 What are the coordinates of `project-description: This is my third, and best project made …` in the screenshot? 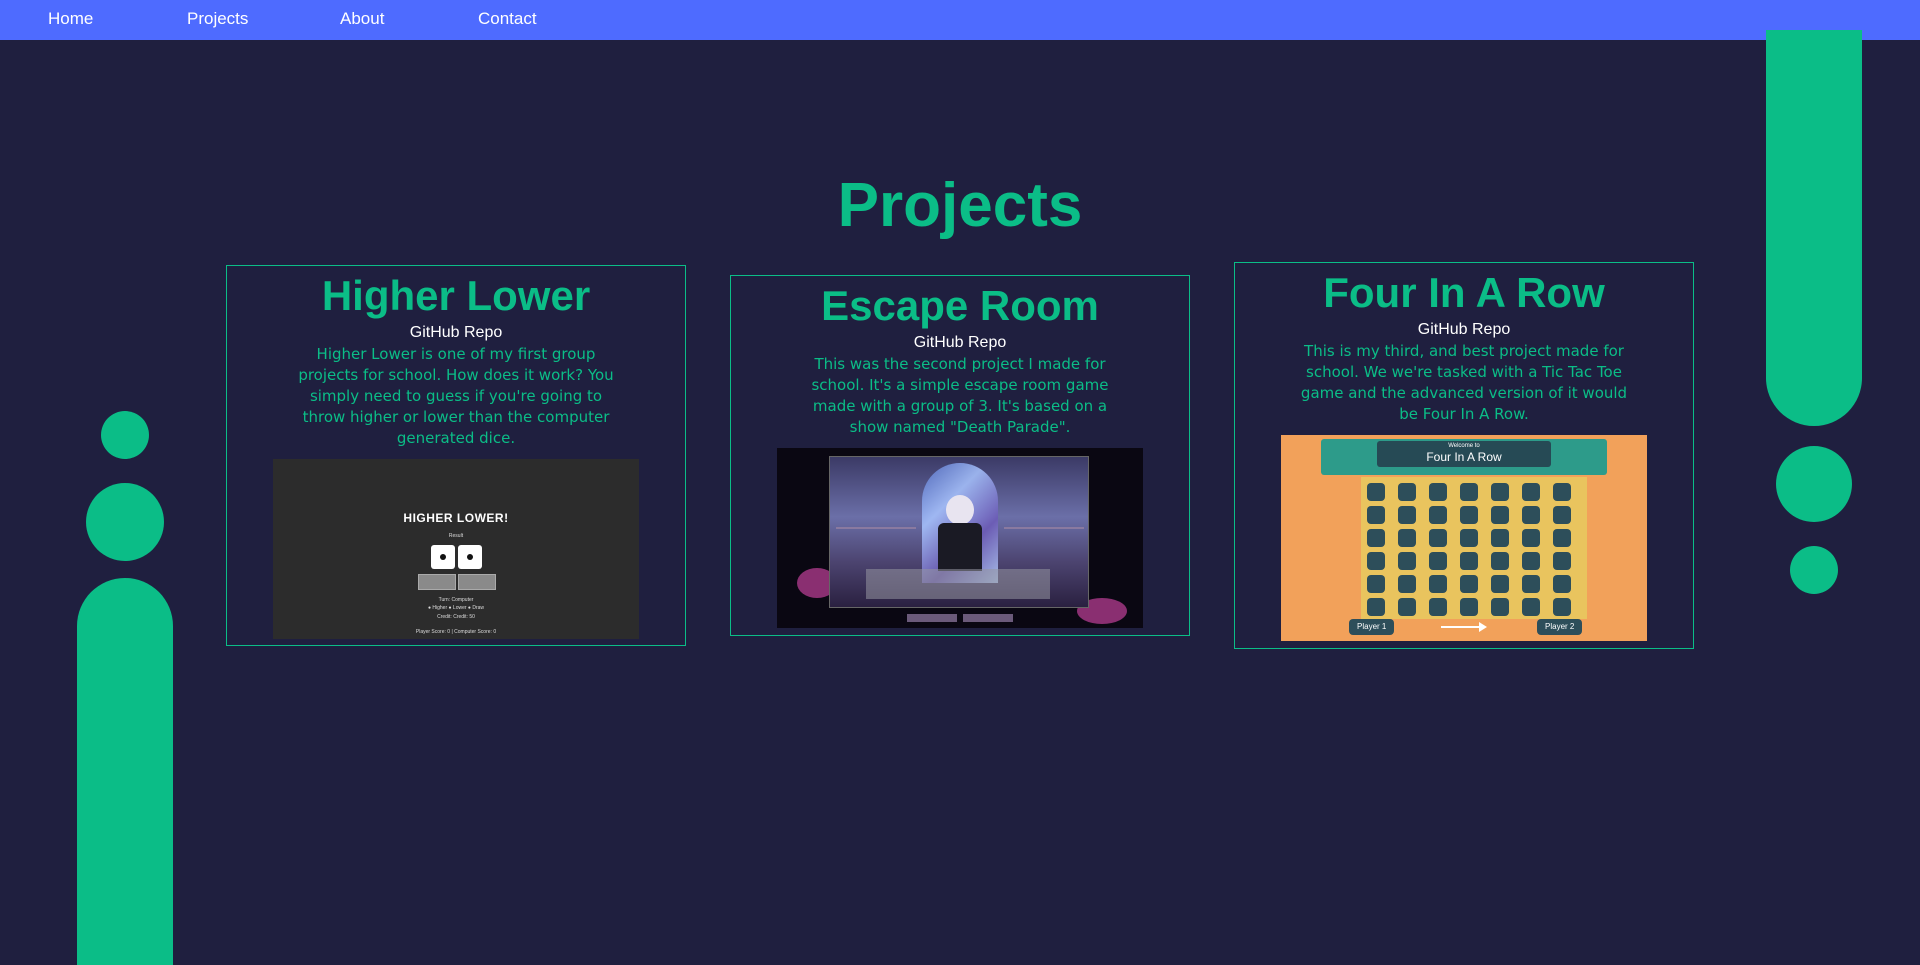 It's located at (1464, 383).